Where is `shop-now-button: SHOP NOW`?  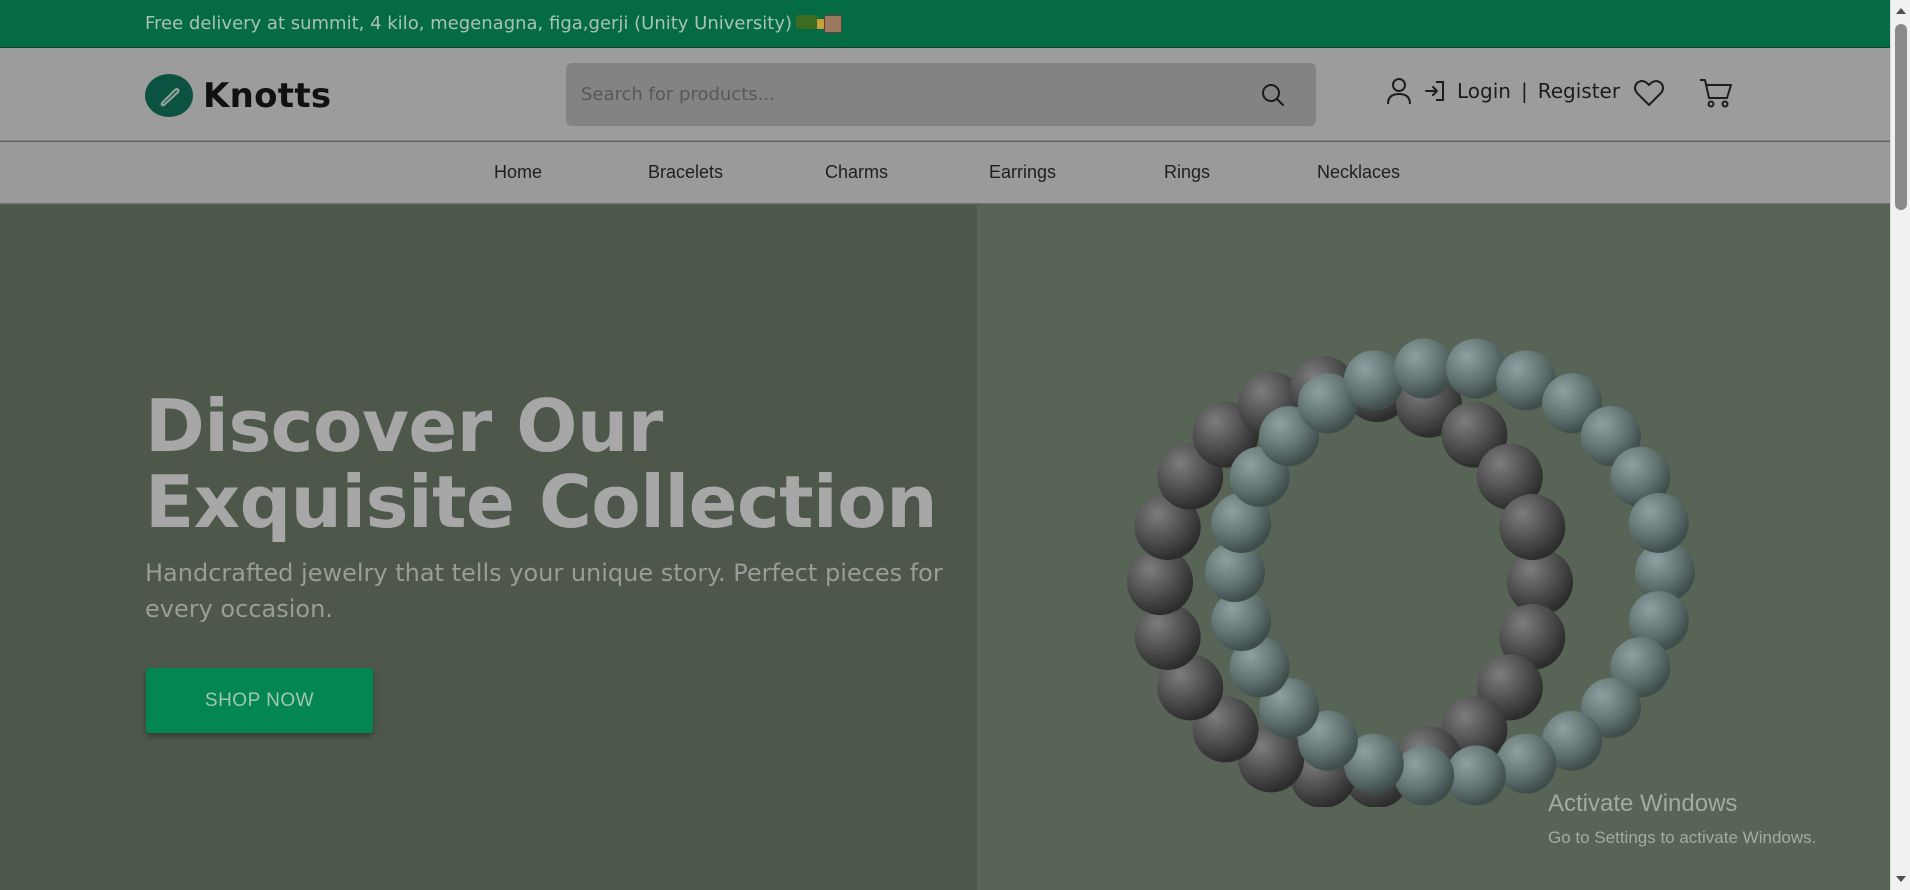
shop-now-button: SHOP NOW is located at coordinates (259, 700).